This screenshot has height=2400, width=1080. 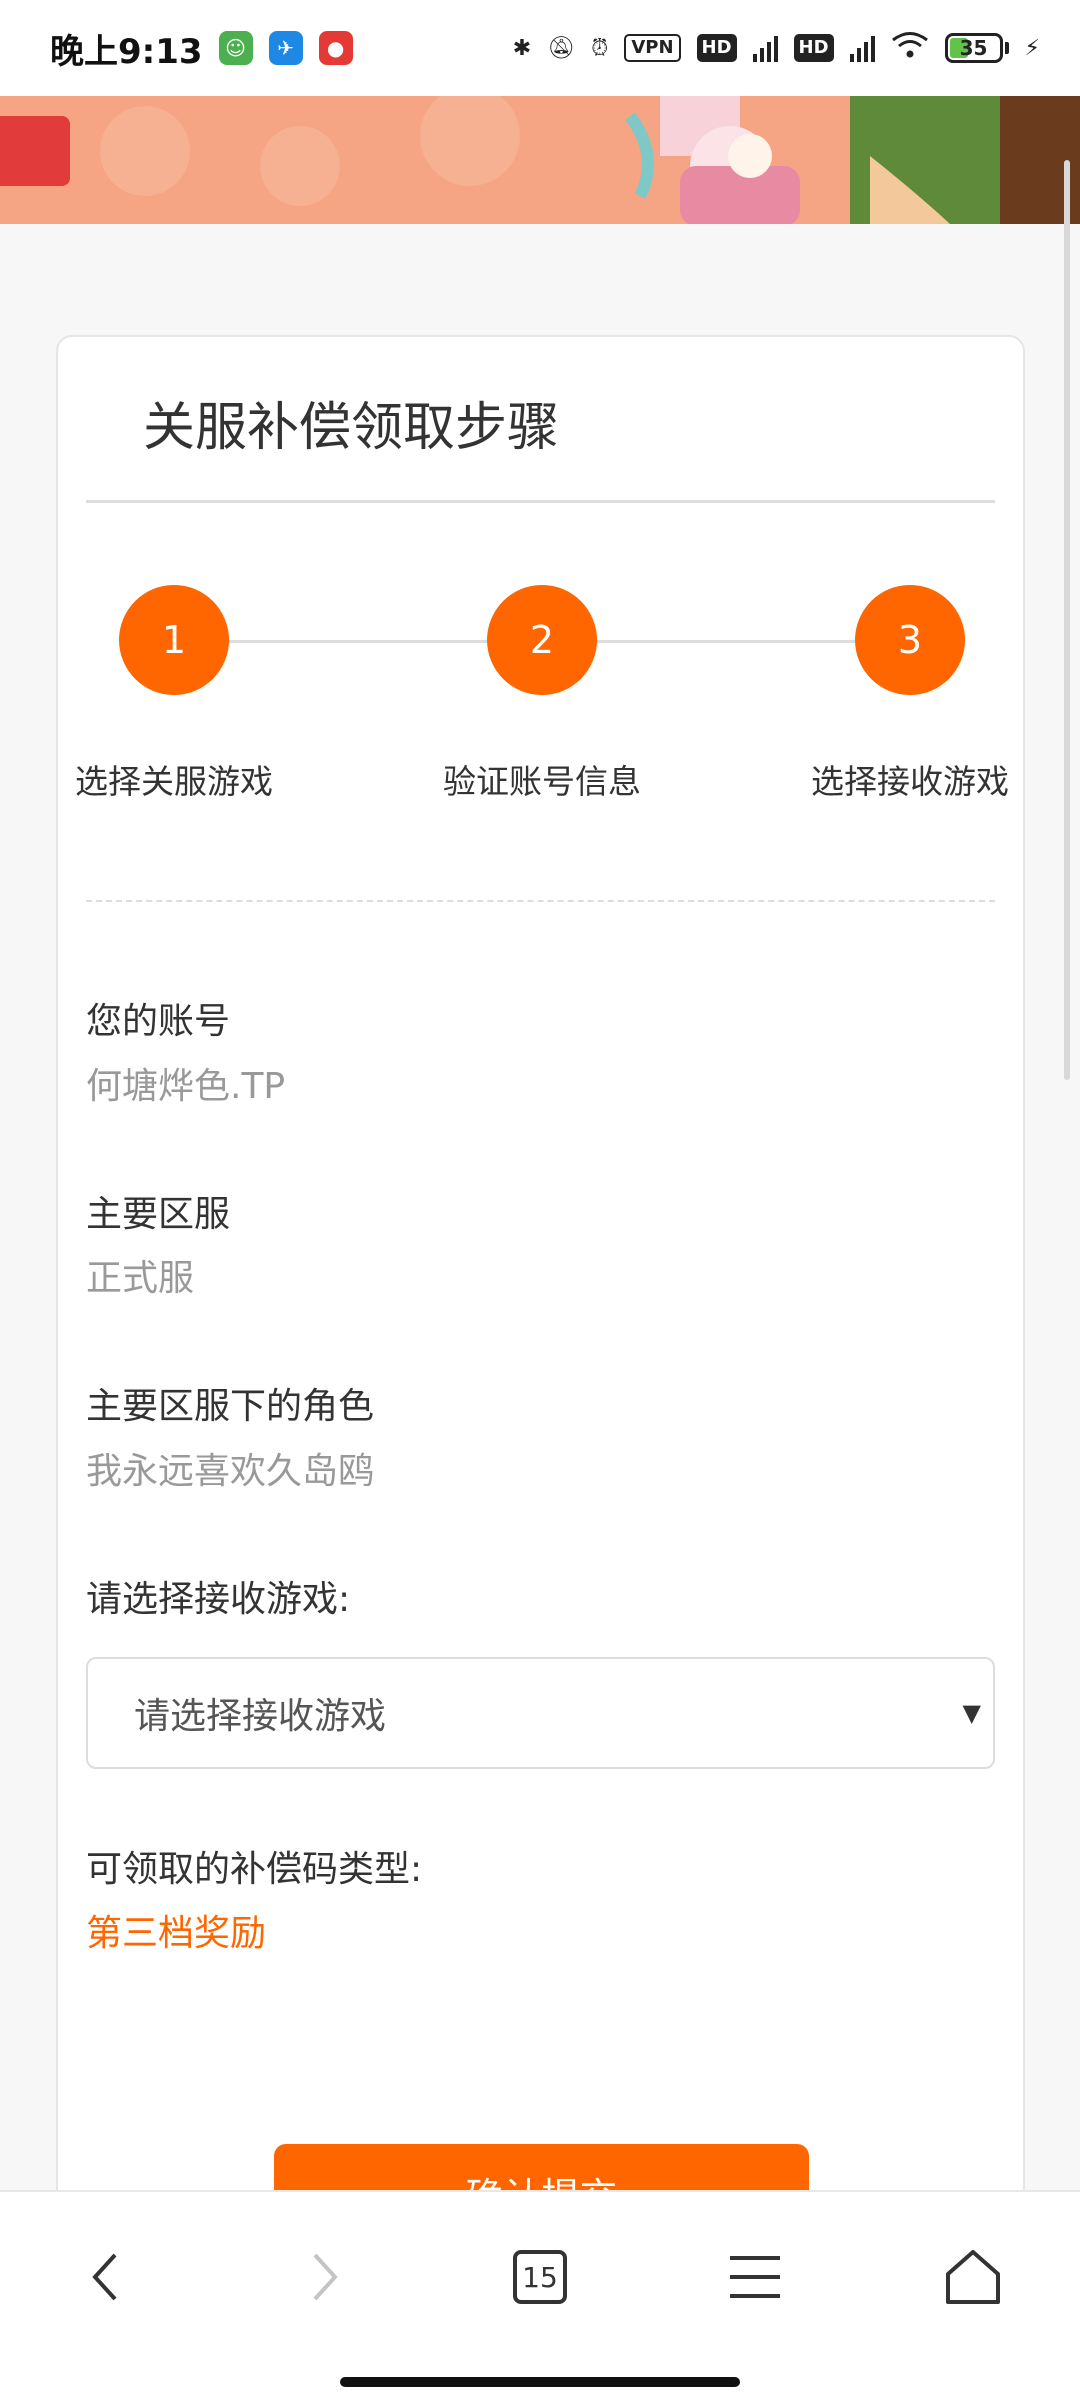 I want to click on banner-character-art, so click(x=852, y=160).